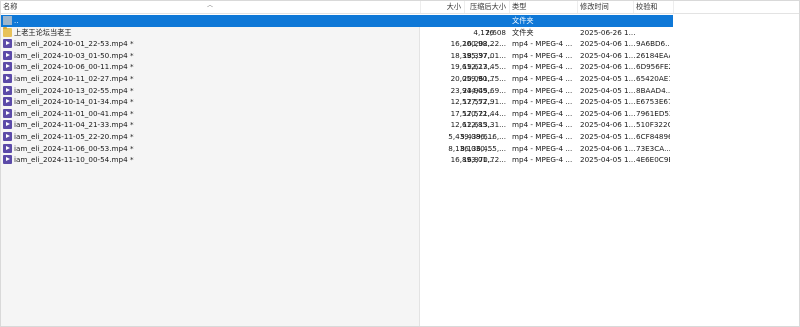 The height and width of the screenshot is (327, 800). I want to click on file-checksum: 6D956FE2, so click(653, 67).